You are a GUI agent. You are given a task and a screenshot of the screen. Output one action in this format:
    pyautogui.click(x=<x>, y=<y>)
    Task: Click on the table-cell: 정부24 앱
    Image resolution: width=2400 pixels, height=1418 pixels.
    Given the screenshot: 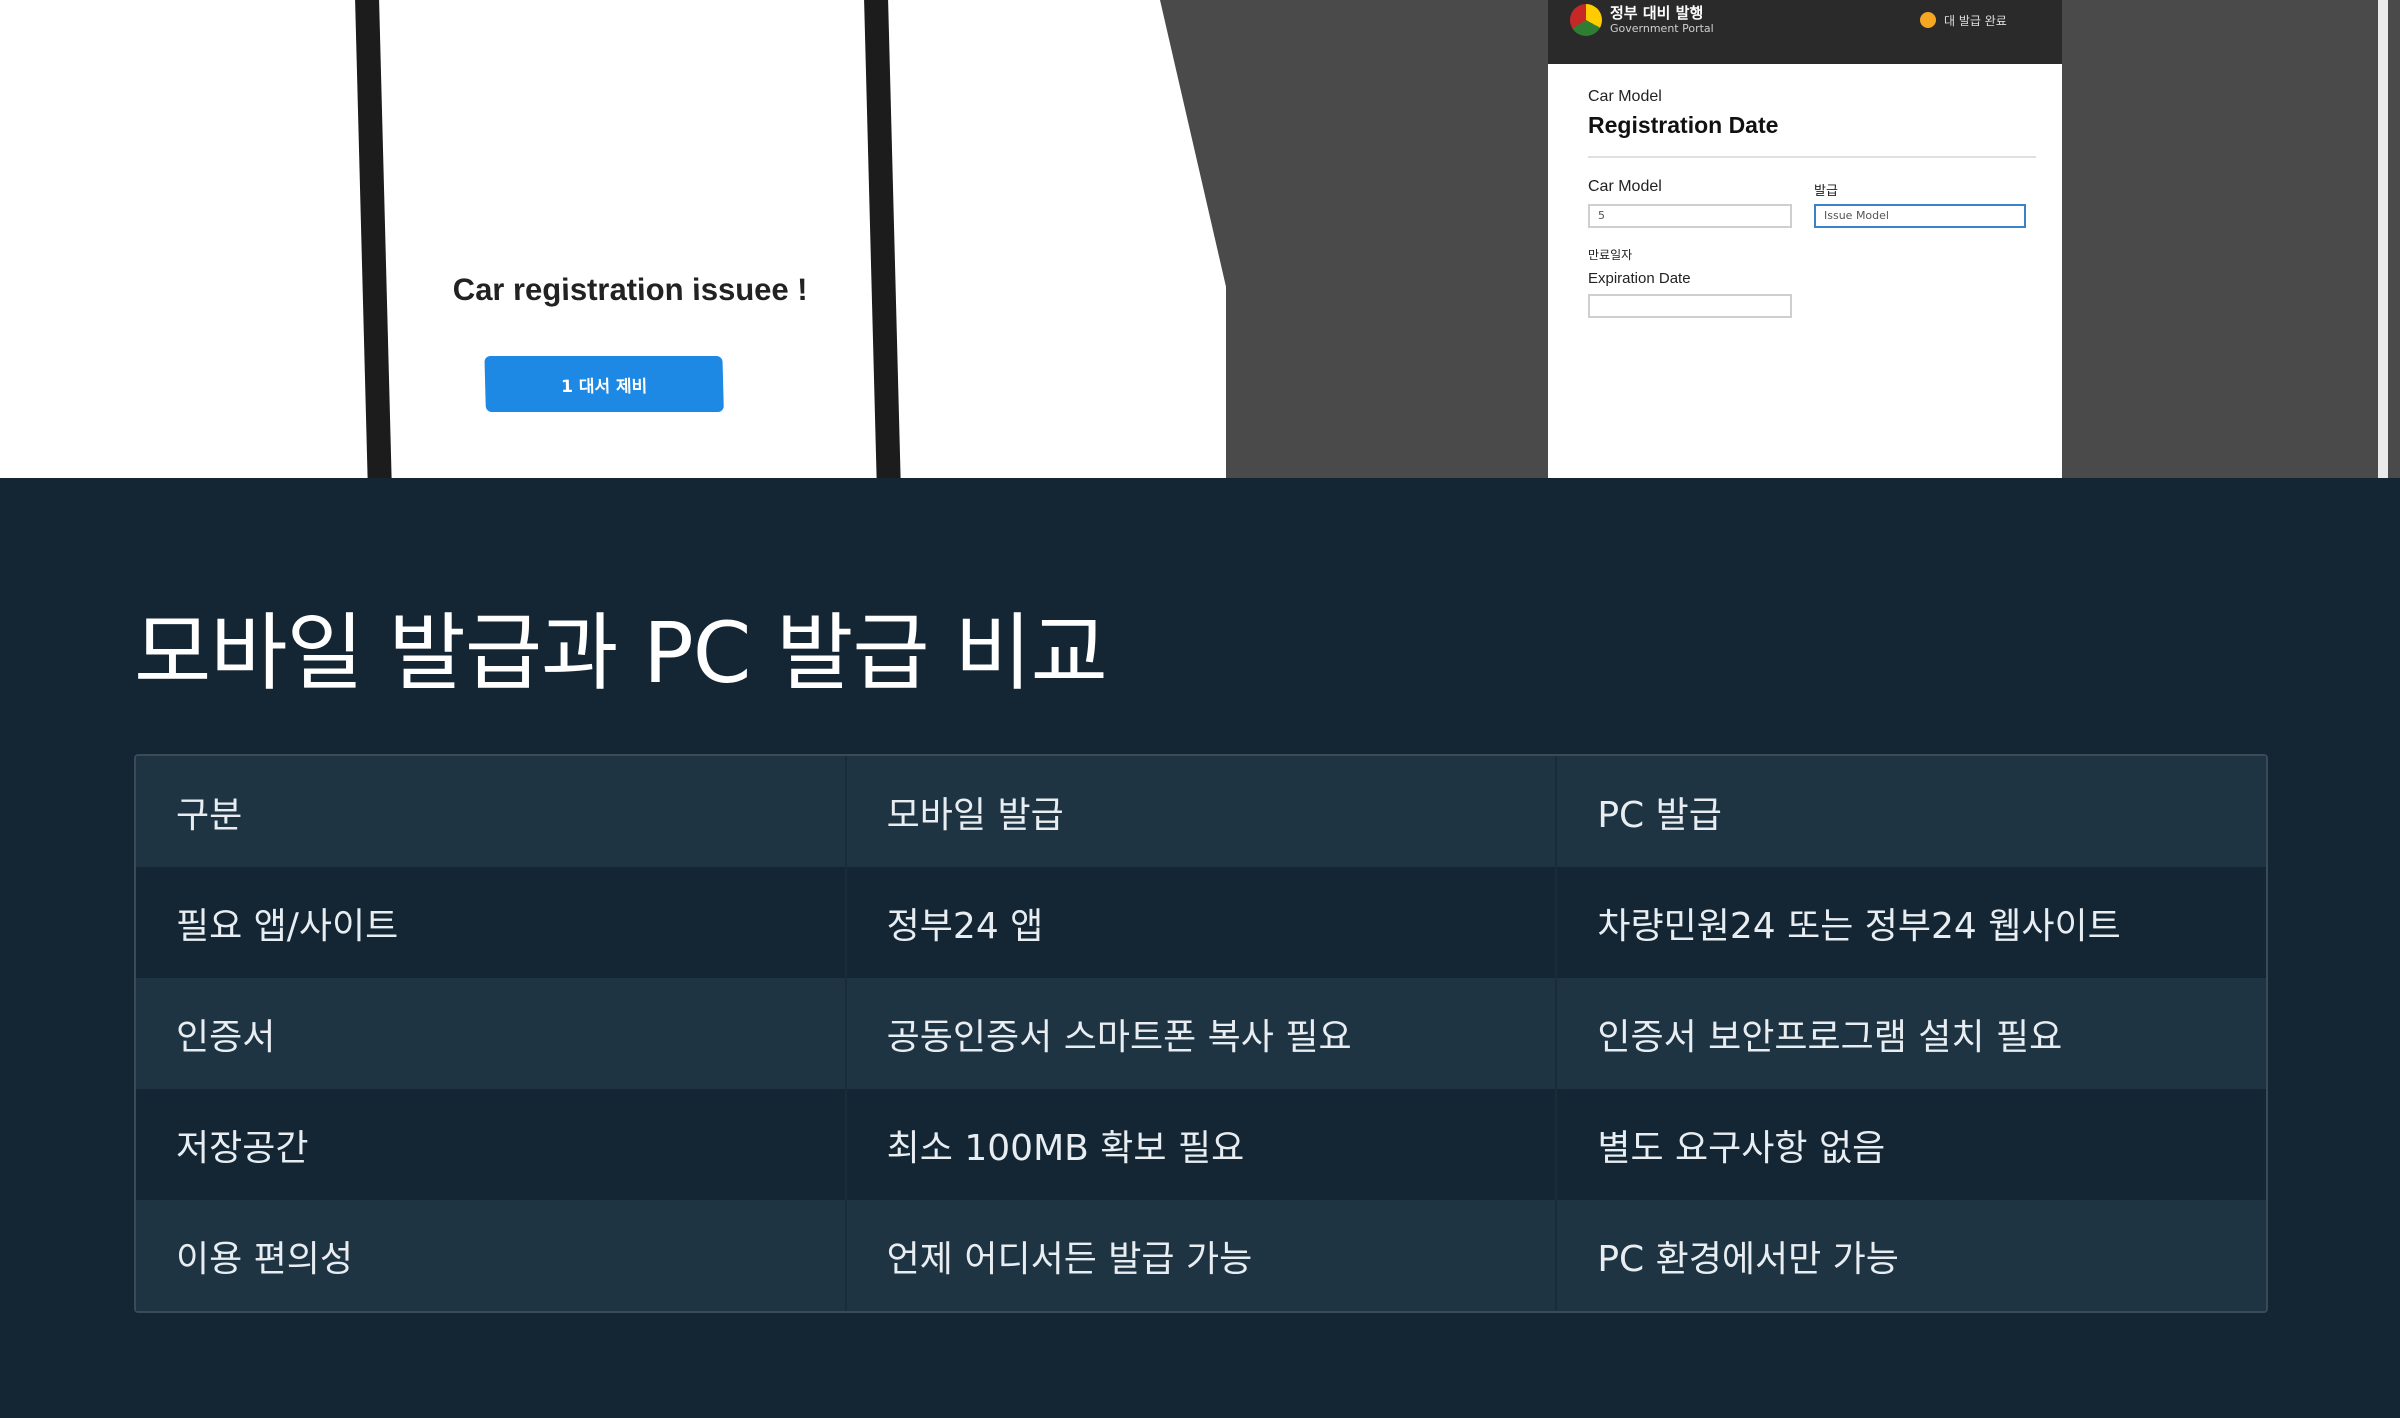 What is the action you would take?
    pyautogui.click(x=1202, y=922)
    